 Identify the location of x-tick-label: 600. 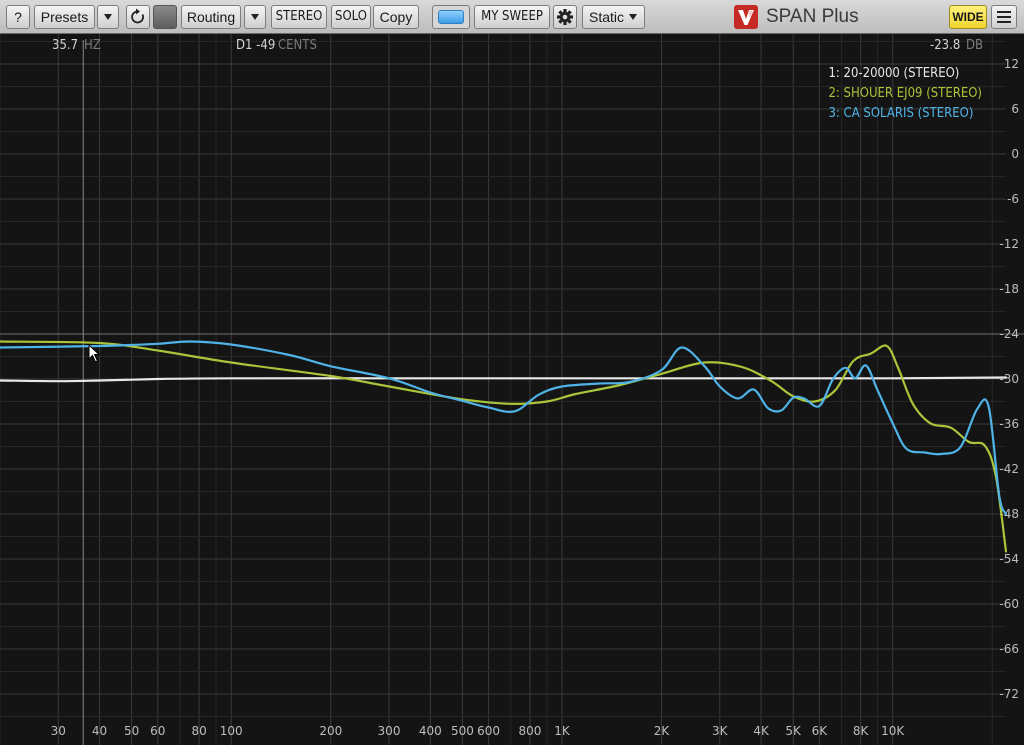
(488, 731).